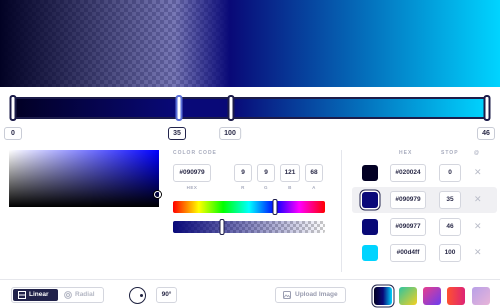  What do you see at coordinates (477, 153) in the screenshot?
I see `list-header-symbol: @` at bounding box center [477, 153].